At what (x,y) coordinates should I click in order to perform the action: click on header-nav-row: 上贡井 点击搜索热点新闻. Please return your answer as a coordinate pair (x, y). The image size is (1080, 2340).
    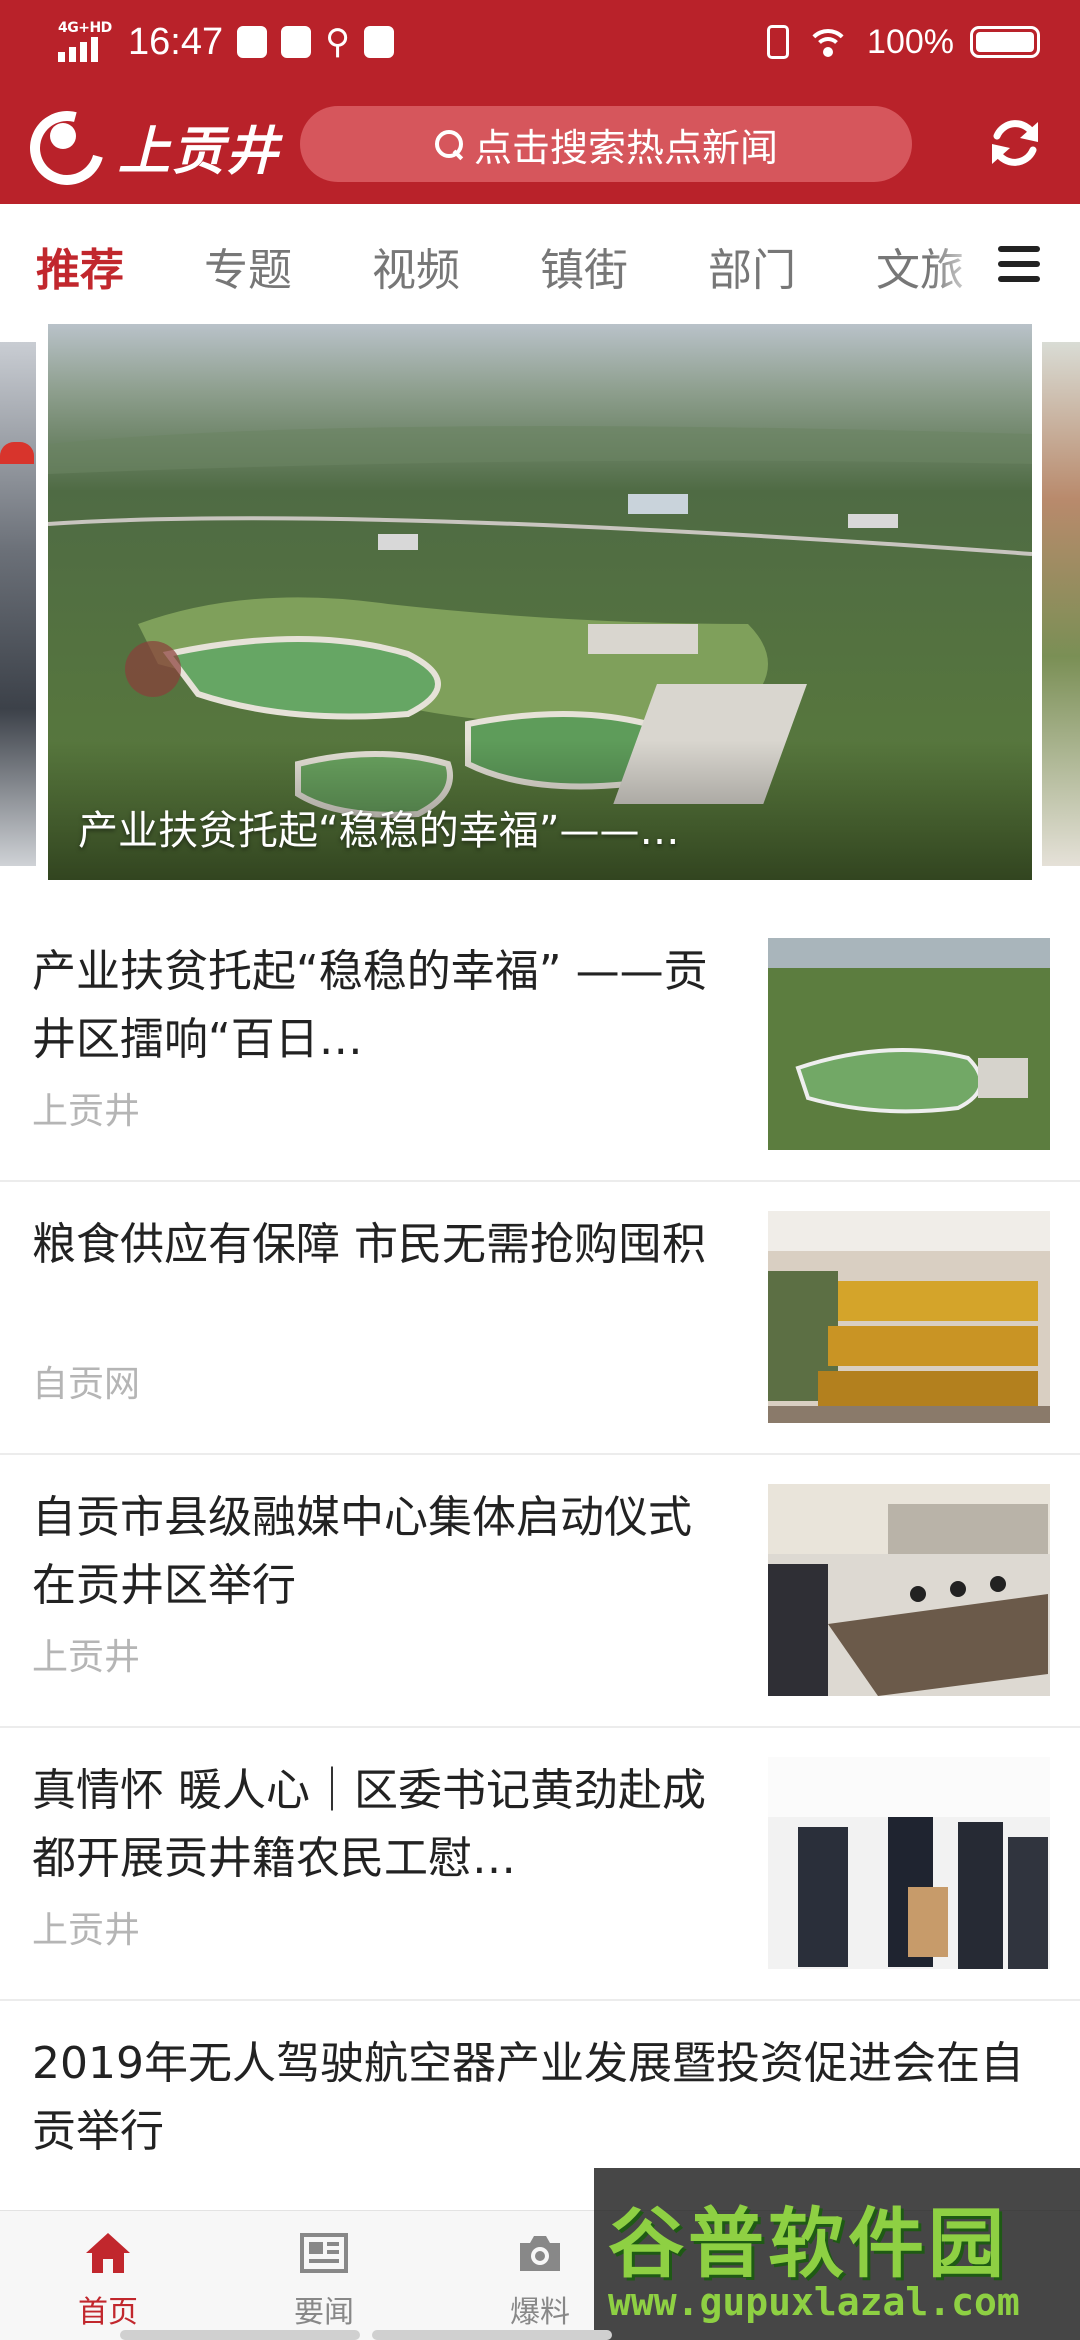
    Looking at the image, I should click on (540, 147).